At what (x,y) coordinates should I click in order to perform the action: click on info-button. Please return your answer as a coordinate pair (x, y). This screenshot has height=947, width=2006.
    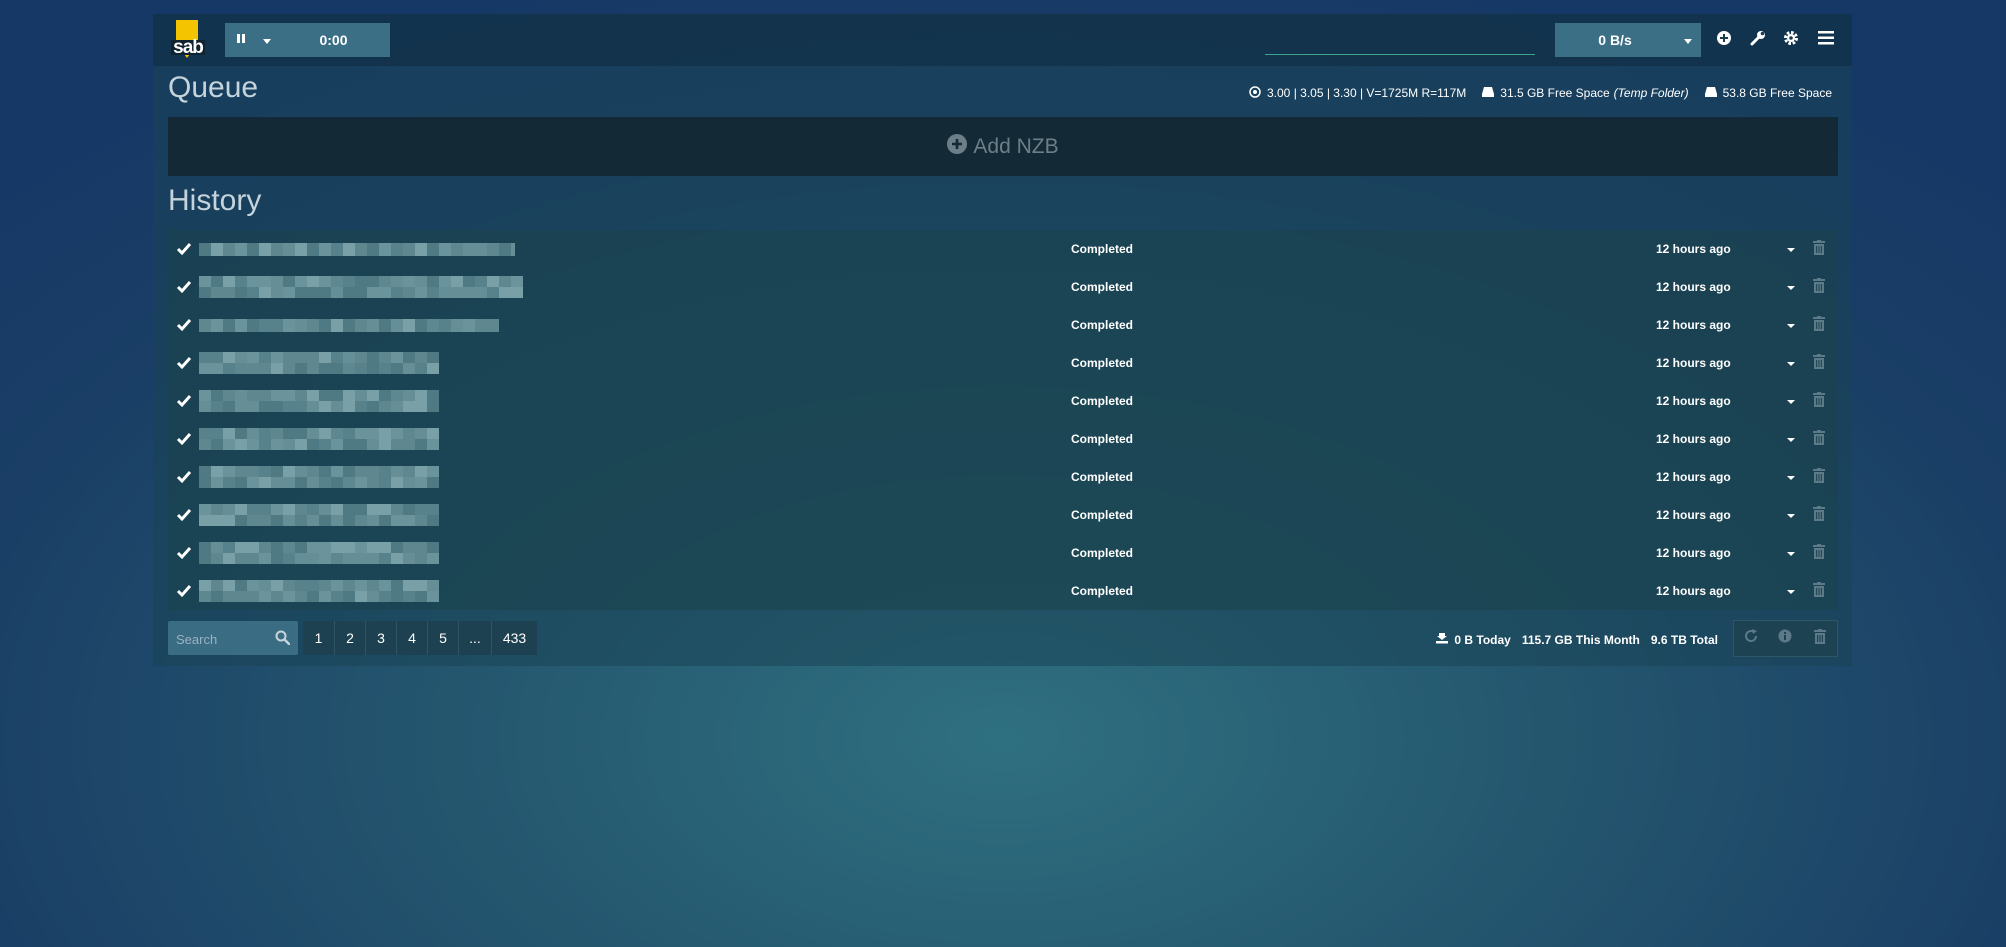
    Looking at the image, I should click on (1785, 638).